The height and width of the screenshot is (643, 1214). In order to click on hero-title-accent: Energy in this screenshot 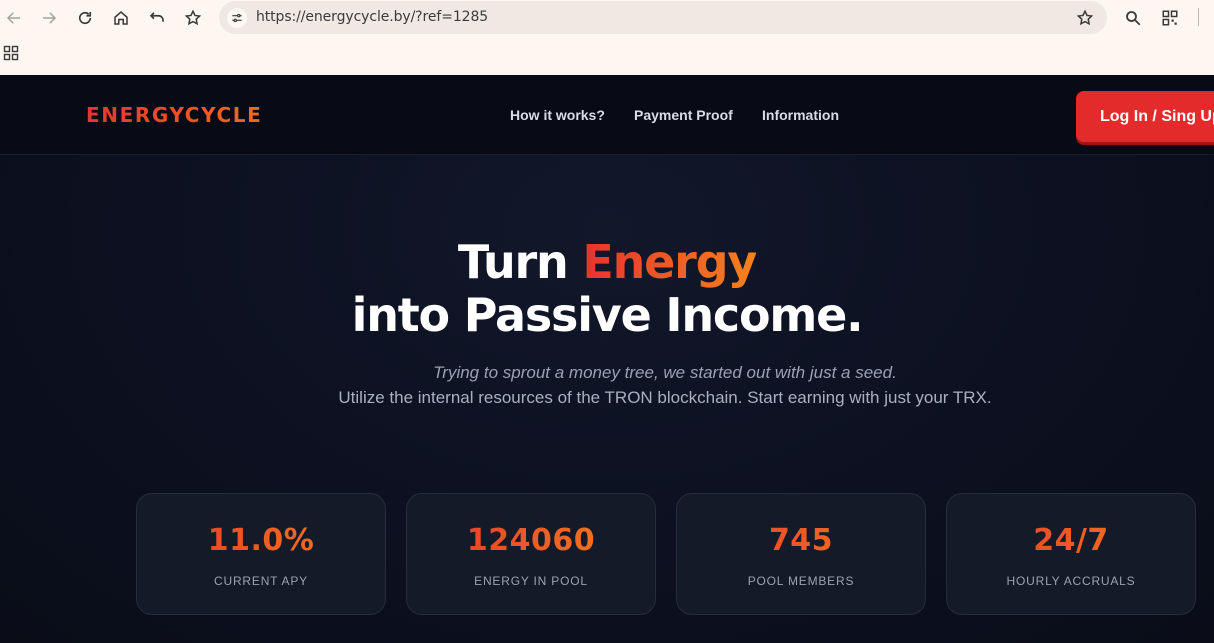, I will do `click(669, 262)`.